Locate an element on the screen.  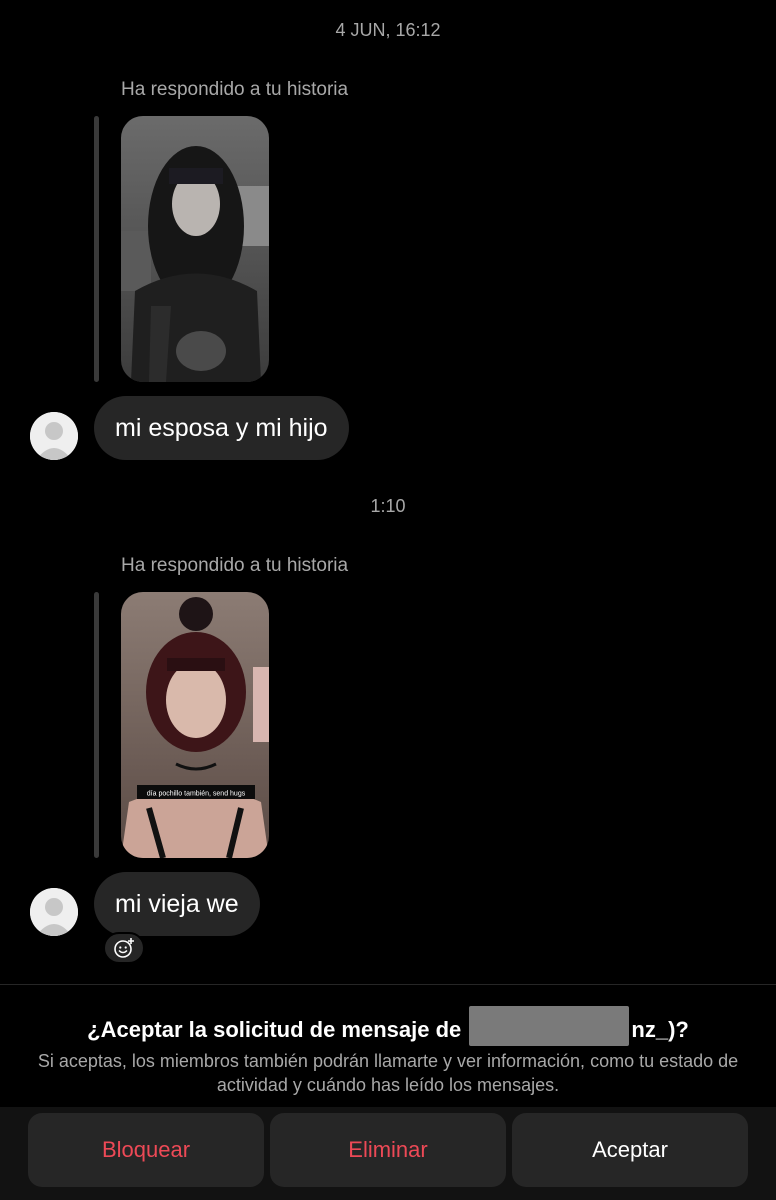
redacted-username is located at coordinates (549, 1026).